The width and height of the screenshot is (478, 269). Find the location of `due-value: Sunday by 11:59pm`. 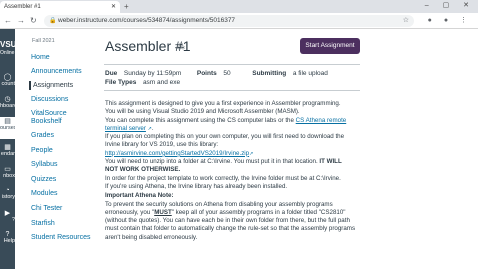

due-value: Sunday by 11:59pm is located at coordinates (152, 73).